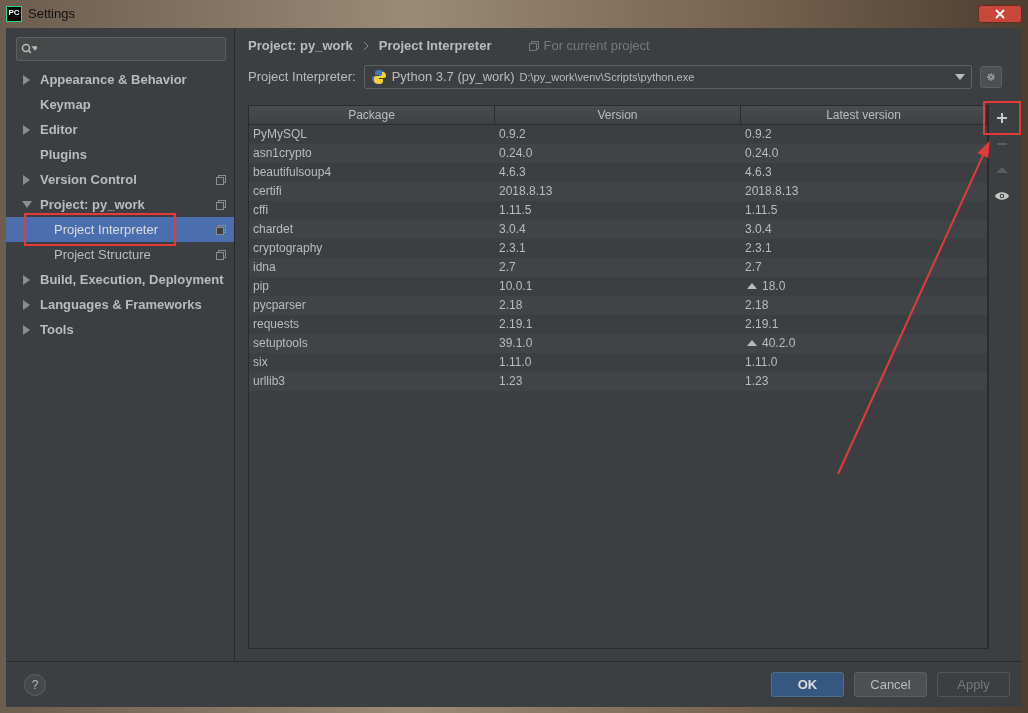  Describe the element at coordinates (1001, 118) in the screenshot. I see `add-icon` at that location.